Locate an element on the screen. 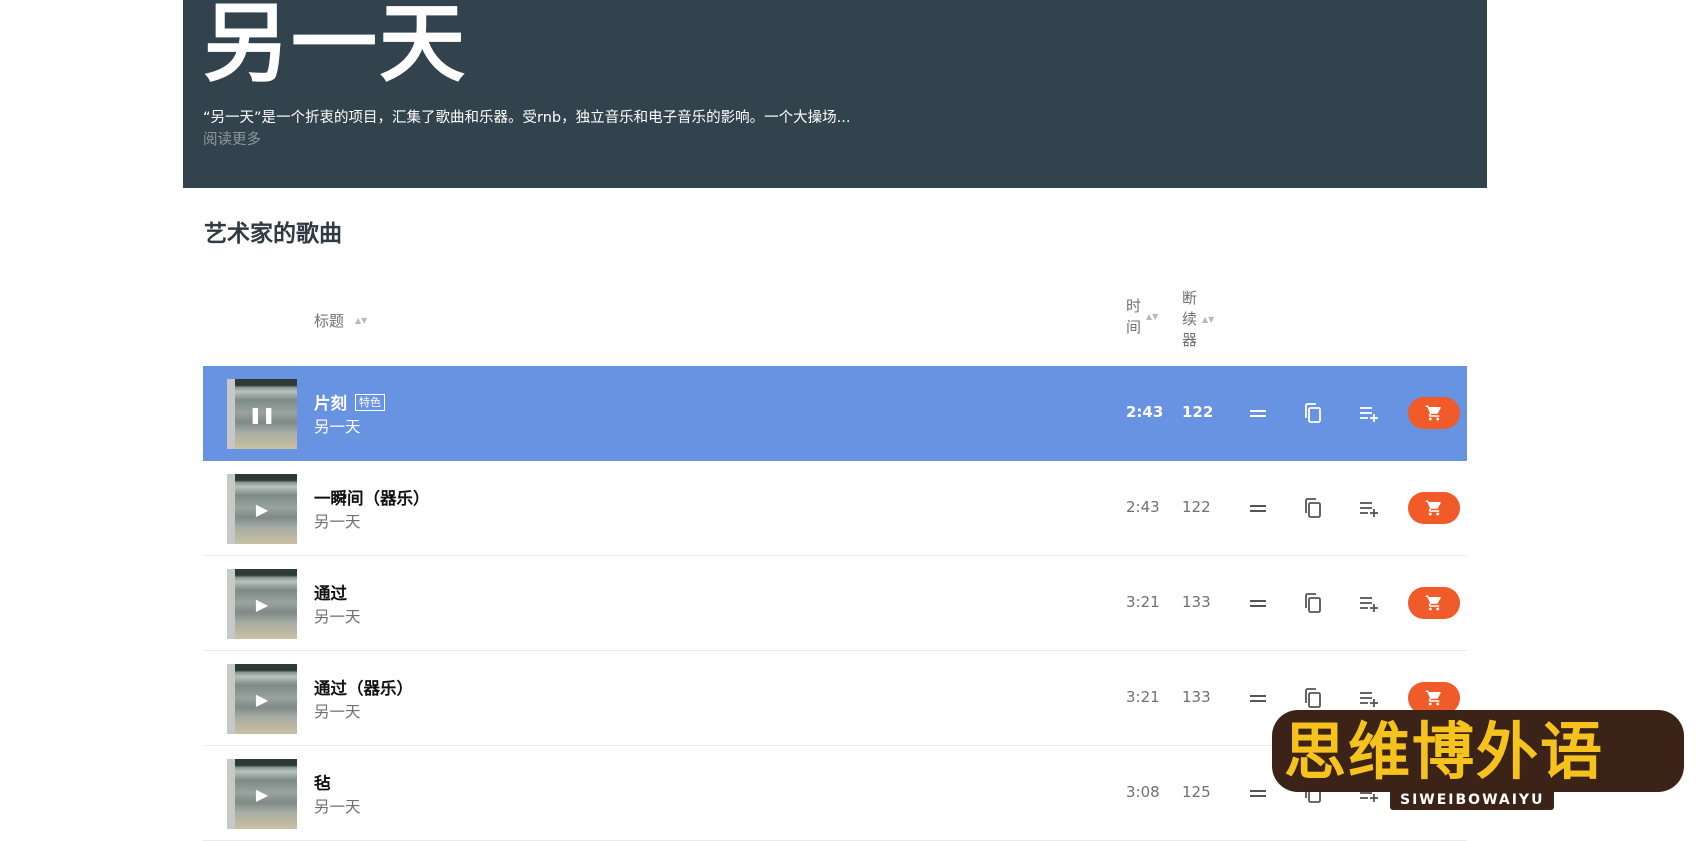  track-title-text: 通过（器乐） is located at coordinates (363, 688).